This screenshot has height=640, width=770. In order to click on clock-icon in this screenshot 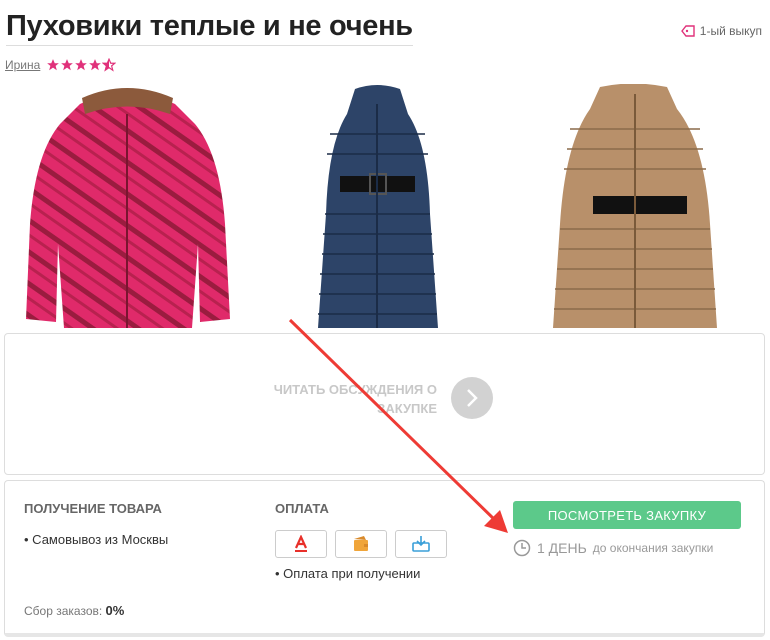, I will do `click(522, 548)`.